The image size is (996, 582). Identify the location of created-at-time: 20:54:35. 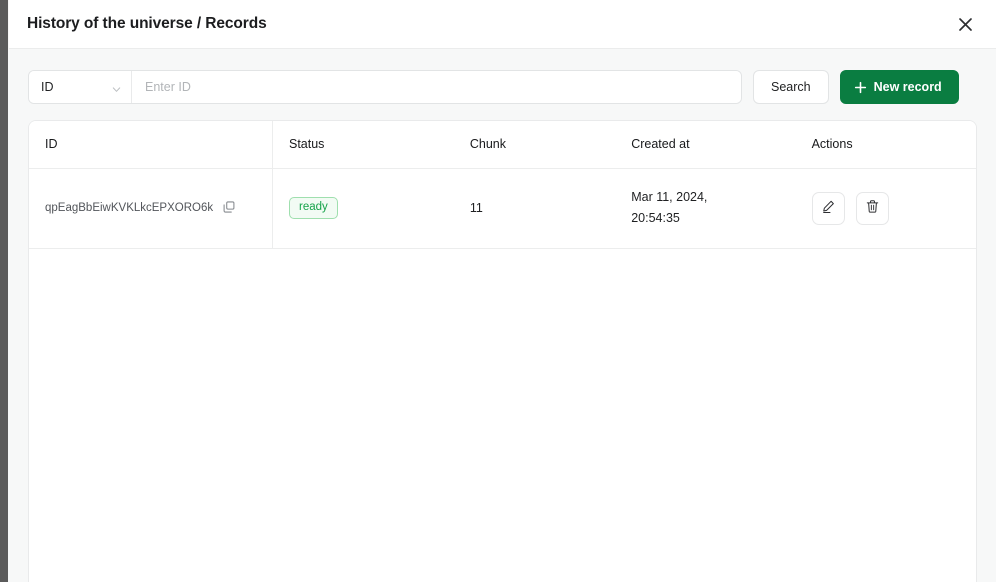
(655, 218).